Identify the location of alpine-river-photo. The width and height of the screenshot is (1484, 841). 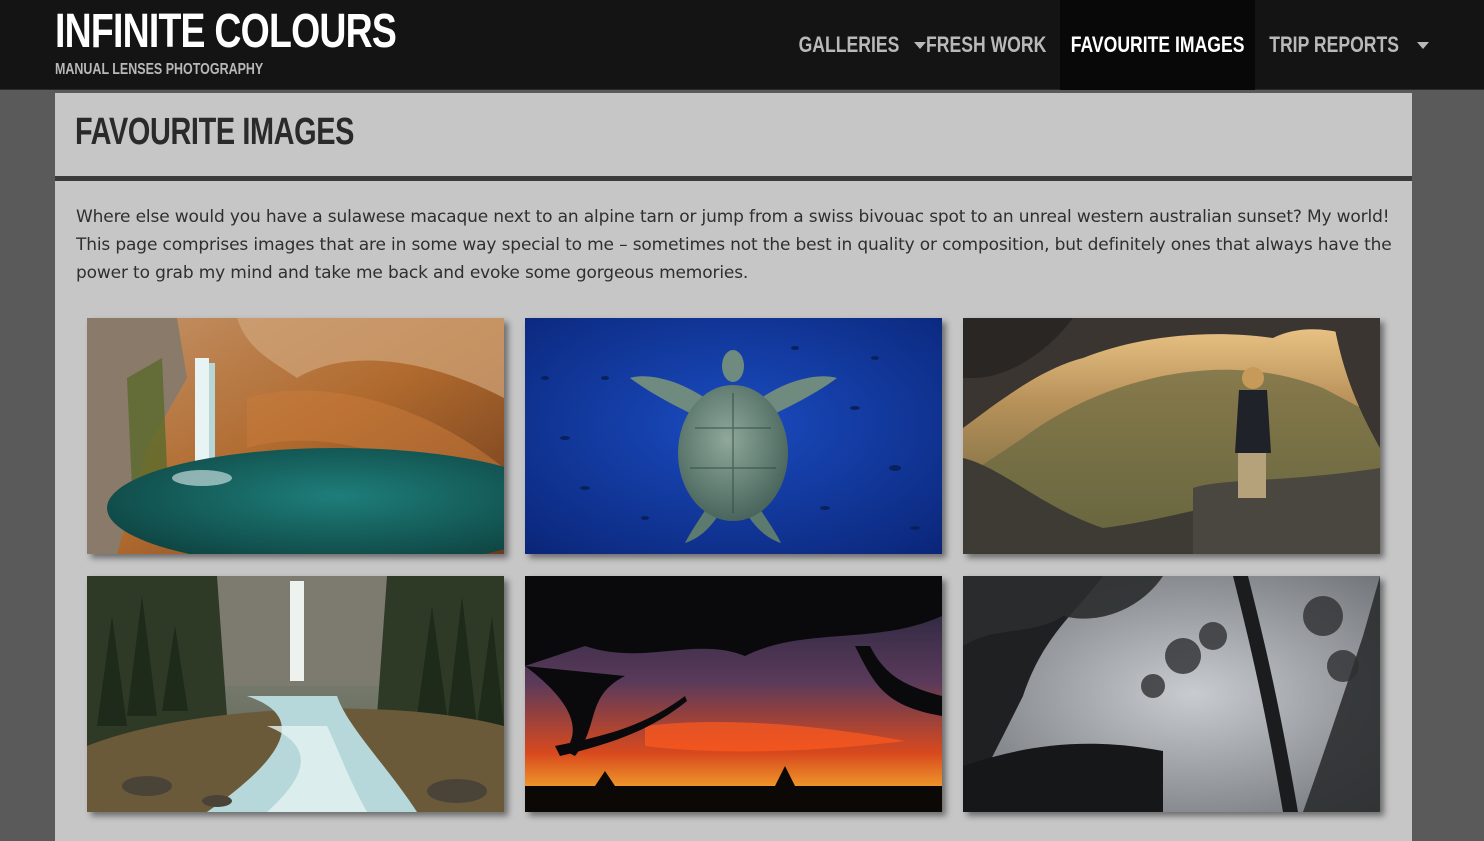
(295, 694).